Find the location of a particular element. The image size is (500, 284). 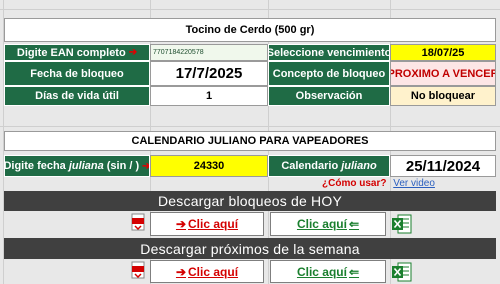

fecha-bloqueo-value: 17/7/2025 is located at coordinates (209, 73).